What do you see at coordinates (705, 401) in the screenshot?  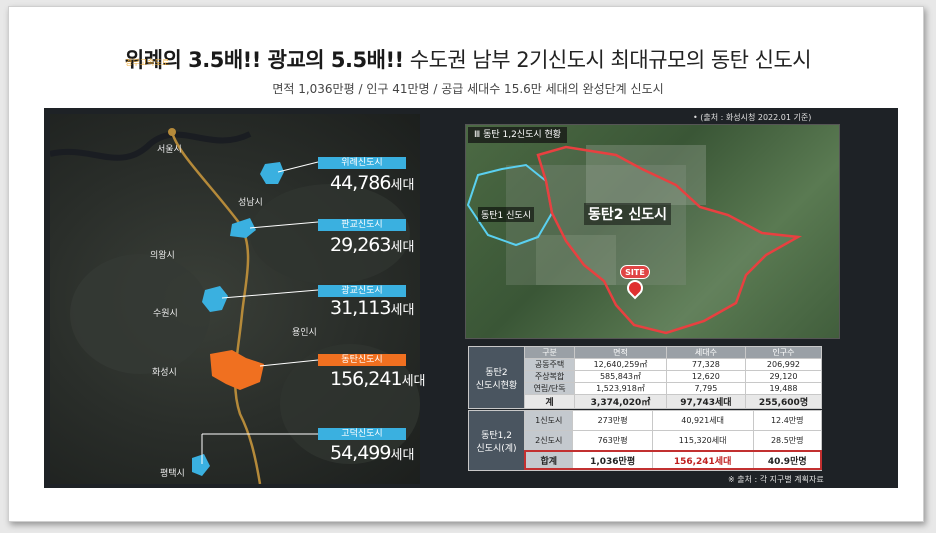 I see `table-cell: 97,743세대` at bounding box center [705, 401].